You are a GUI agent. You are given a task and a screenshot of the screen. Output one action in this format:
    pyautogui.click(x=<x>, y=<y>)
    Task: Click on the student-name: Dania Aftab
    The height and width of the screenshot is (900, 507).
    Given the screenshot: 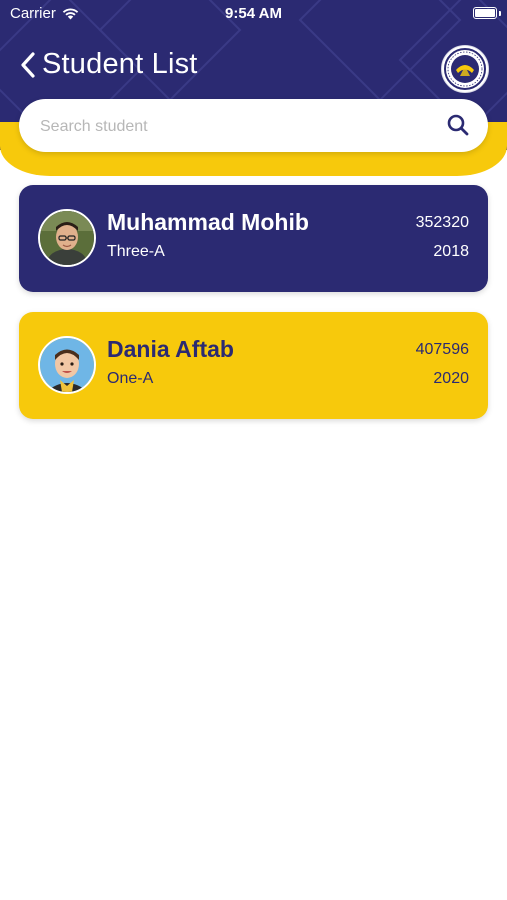 What is the action you would take?
    pyautogui.click(x=170, y=349)
    